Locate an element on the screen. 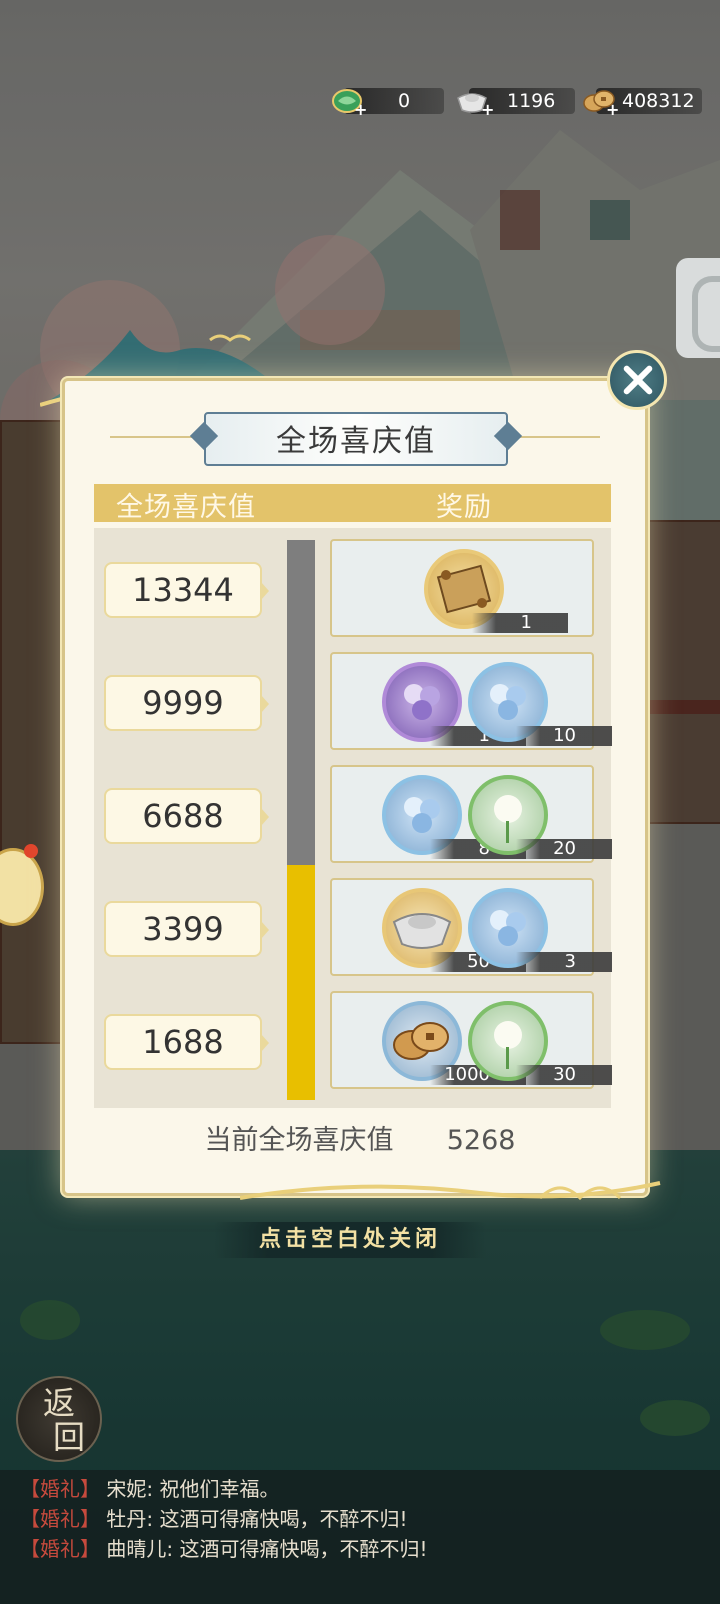 The image size is (720, 1604). notification-dot is located at coordinates (31, 851).